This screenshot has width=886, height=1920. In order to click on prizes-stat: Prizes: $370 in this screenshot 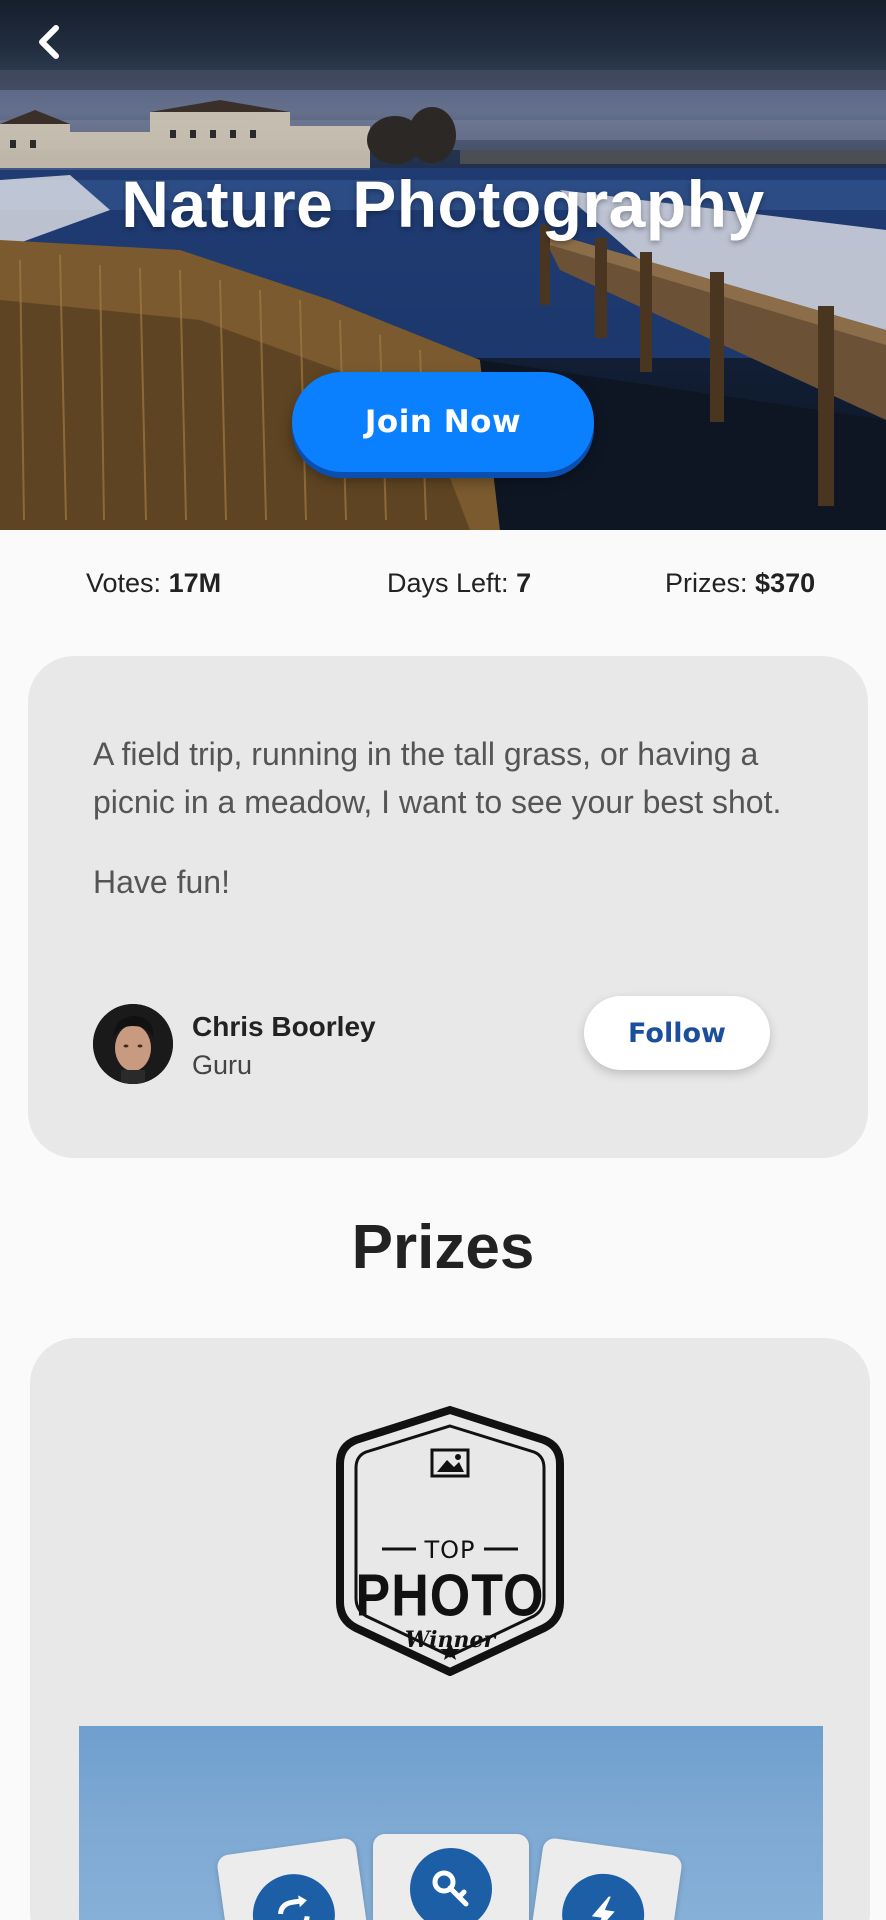, I will do `click(740, 583)`.